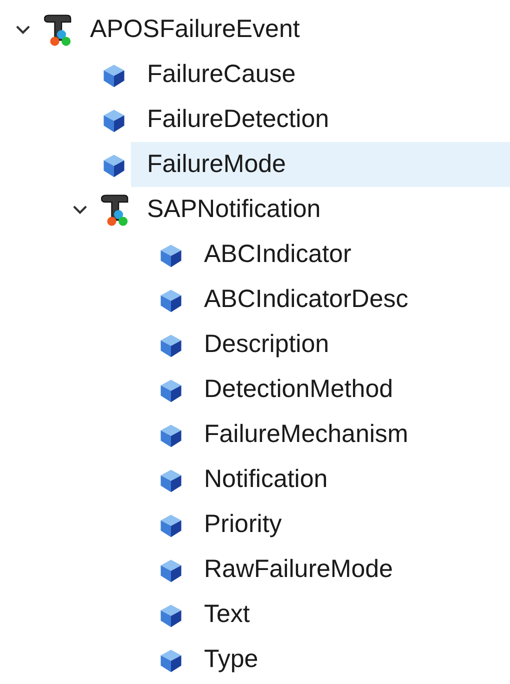 This screenshot has width=510, height=684. What do you see at coordinates (349, 389) in the screenshot?
I see `tree-item: DetectionMethod` at bounding box center [349, 389].